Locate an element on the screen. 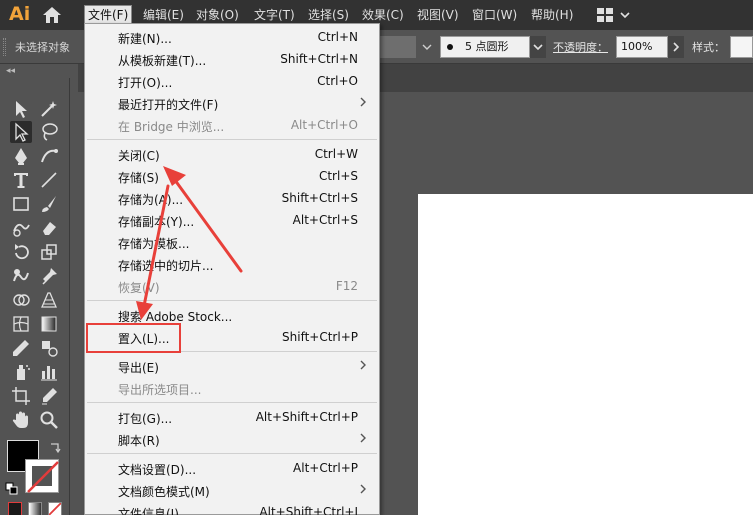  pen-tool-icon is located at coordinates (21, 156).